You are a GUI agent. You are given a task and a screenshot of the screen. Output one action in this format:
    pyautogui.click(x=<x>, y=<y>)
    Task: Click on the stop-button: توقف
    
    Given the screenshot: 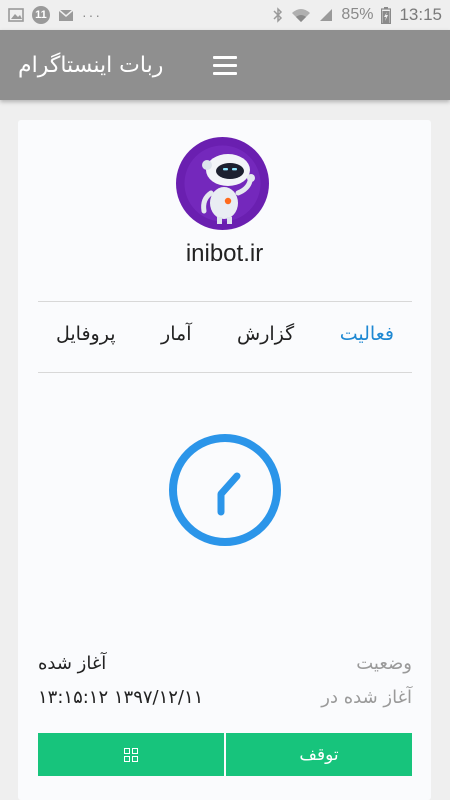 What is the action you would take?
    pyautogui.click(x=319, y=754)
    